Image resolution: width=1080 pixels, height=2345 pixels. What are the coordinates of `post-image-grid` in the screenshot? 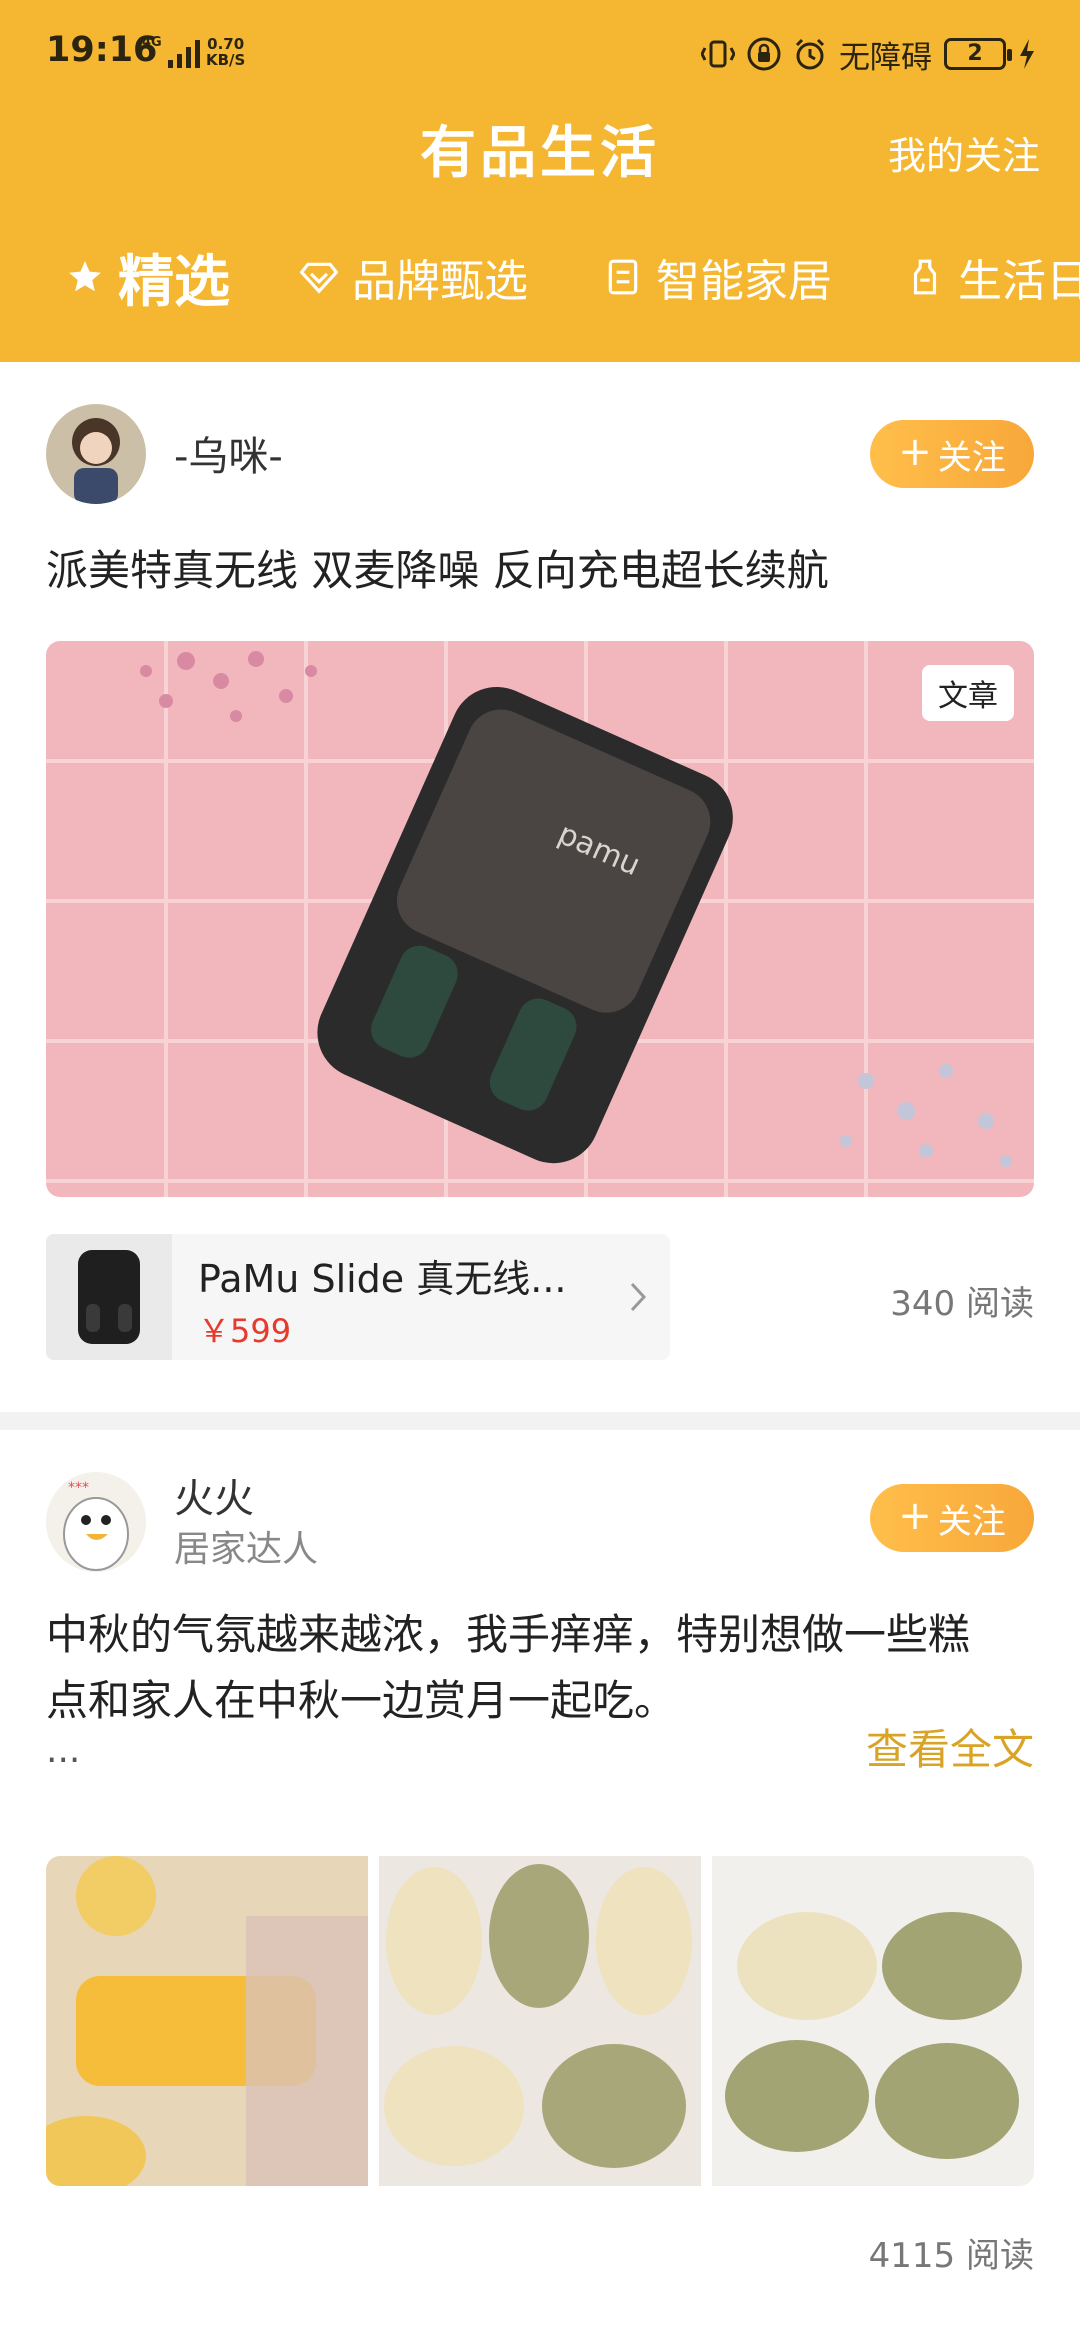 It's located at (540, 2021).